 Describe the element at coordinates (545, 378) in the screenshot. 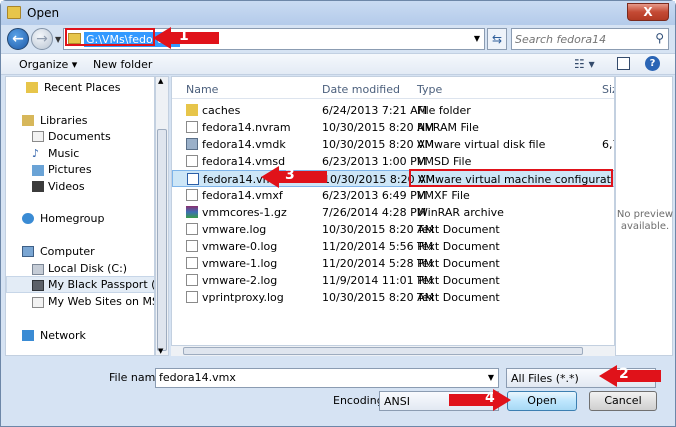

I see `filter-value: All Files (*.*)` at that location.